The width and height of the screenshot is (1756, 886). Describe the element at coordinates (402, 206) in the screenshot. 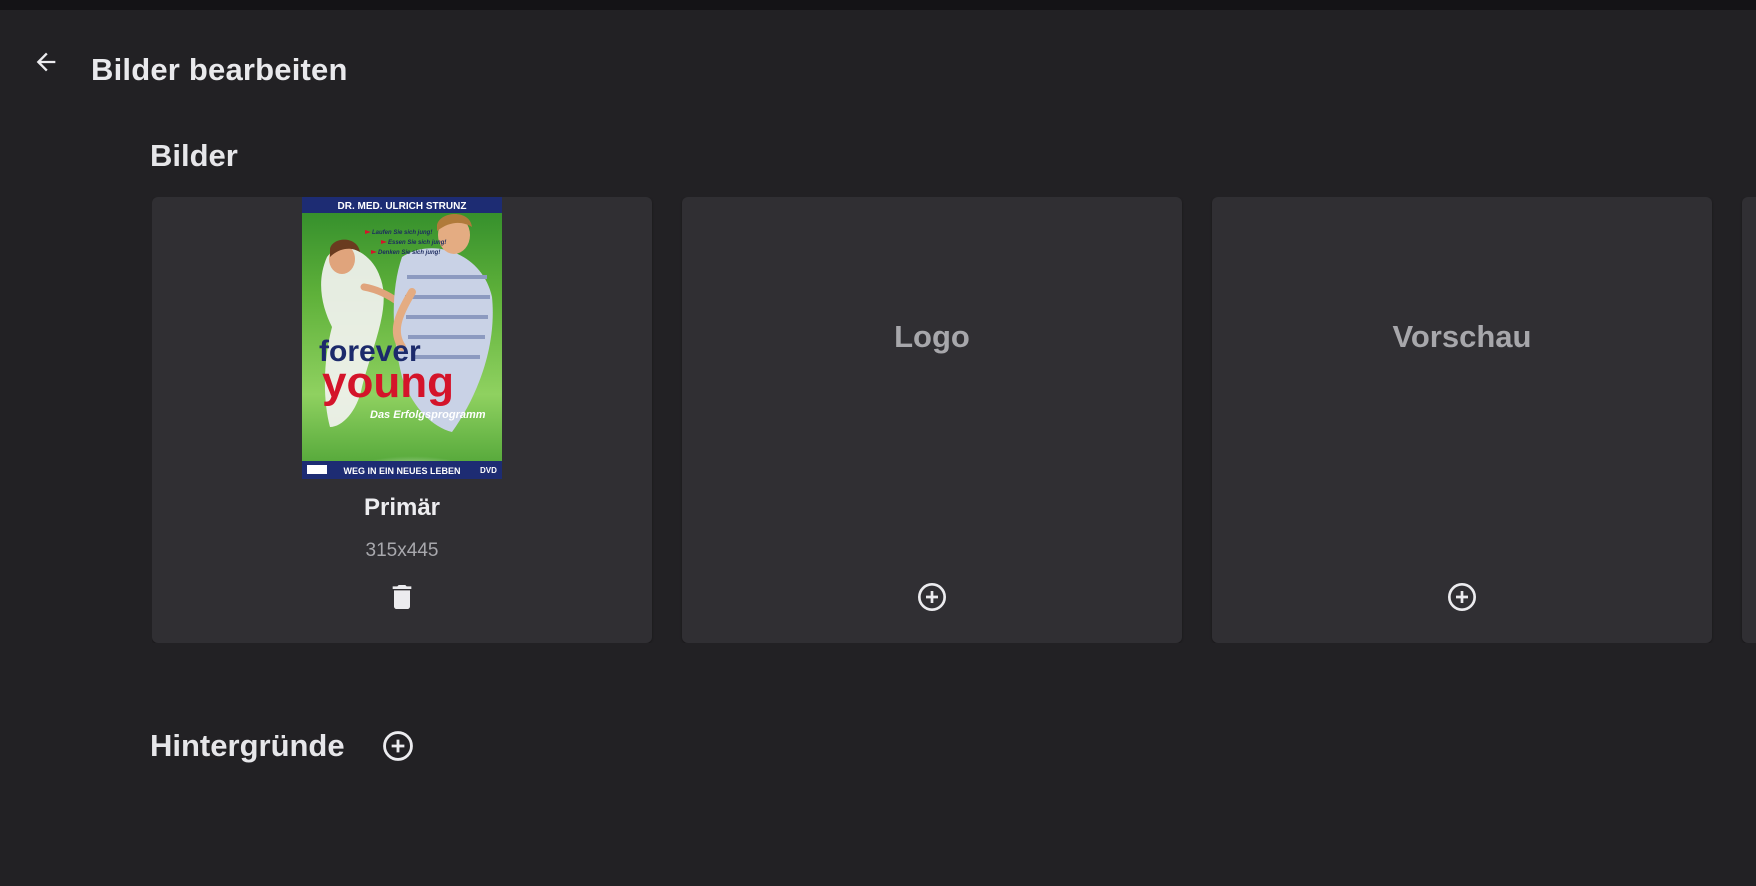

I see `poster-top-banner: DR. MED. ULRICH STRUNZ` at that location.